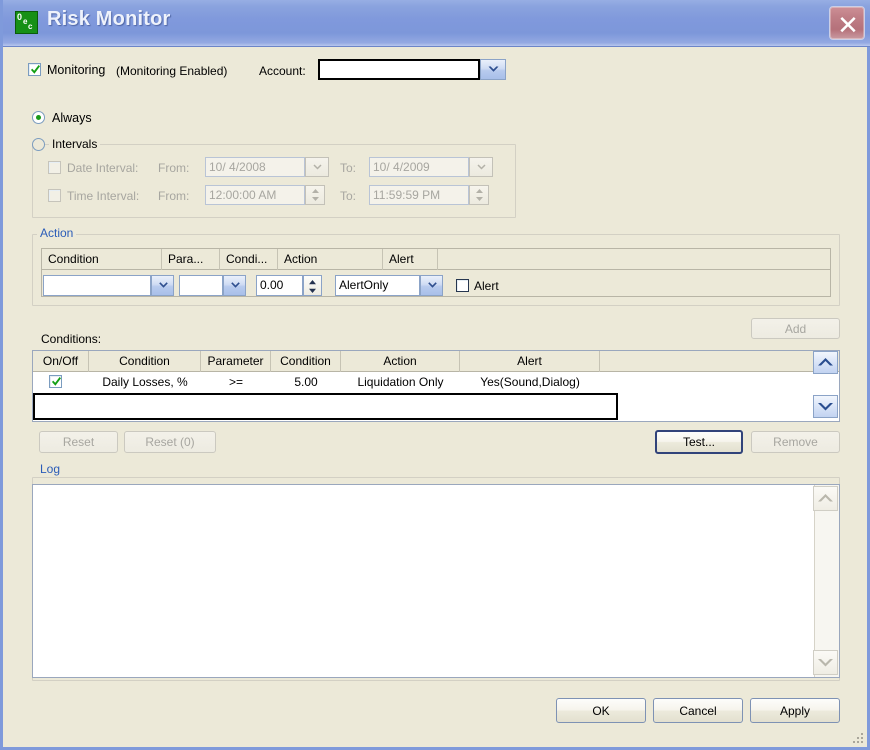 This screenshot has width=870, height=750. I want to click on time-to-spinner, so click(479, 195).